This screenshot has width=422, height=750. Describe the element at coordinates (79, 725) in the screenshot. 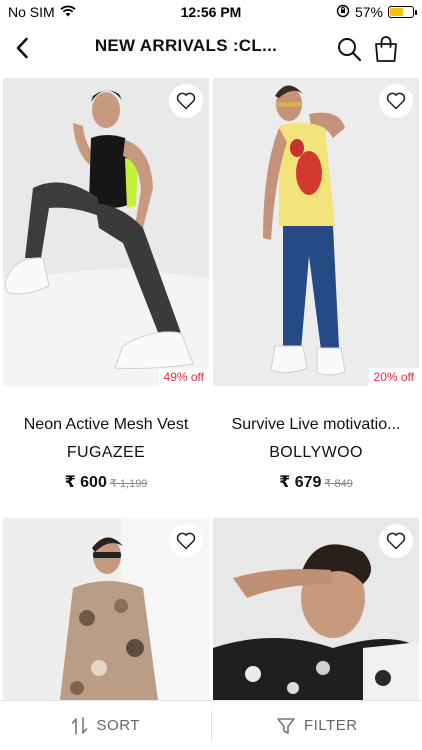

I see `sort-icon` at that location.